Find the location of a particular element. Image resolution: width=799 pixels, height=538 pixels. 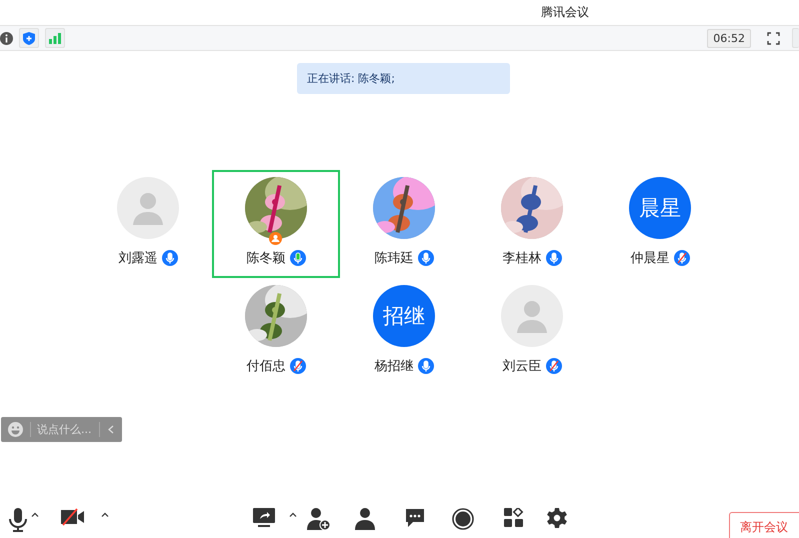

participant-tile: 李桂林 is located at coordinates (532, 224).